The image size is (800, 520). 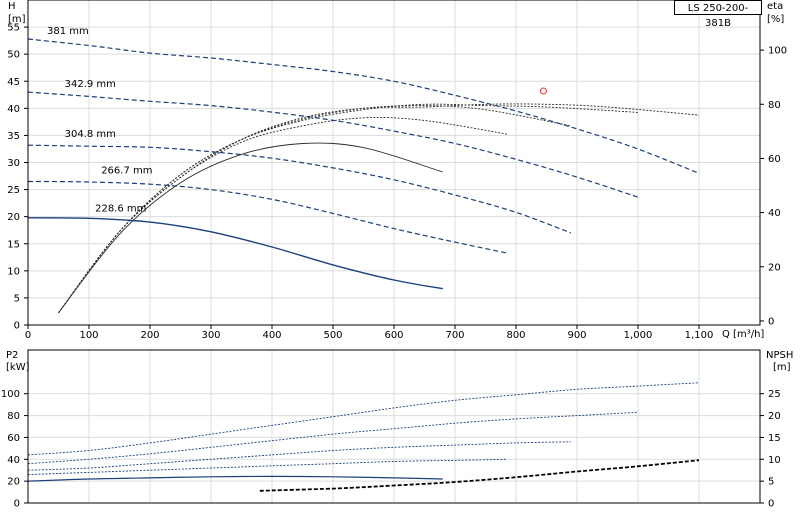 What do you see at coordinates (774, 438) in the screenshot?
I see `npsh-tick-label: 15` at bounding box center [774, 438].